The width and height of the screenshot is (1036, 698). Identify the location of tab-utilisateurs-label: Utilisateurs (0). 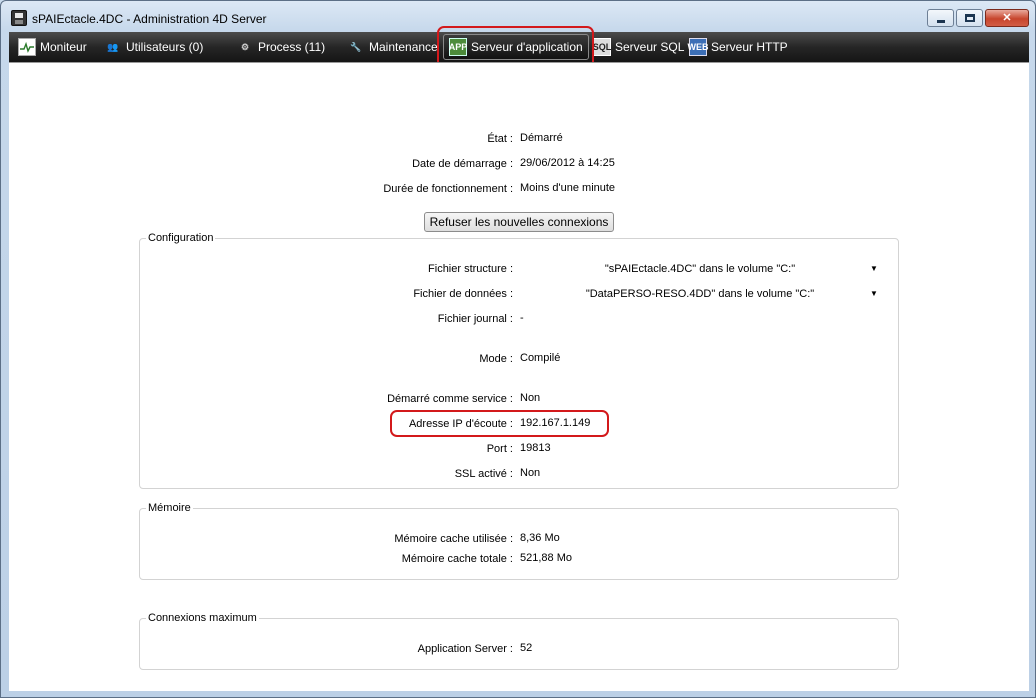
(165, 47).